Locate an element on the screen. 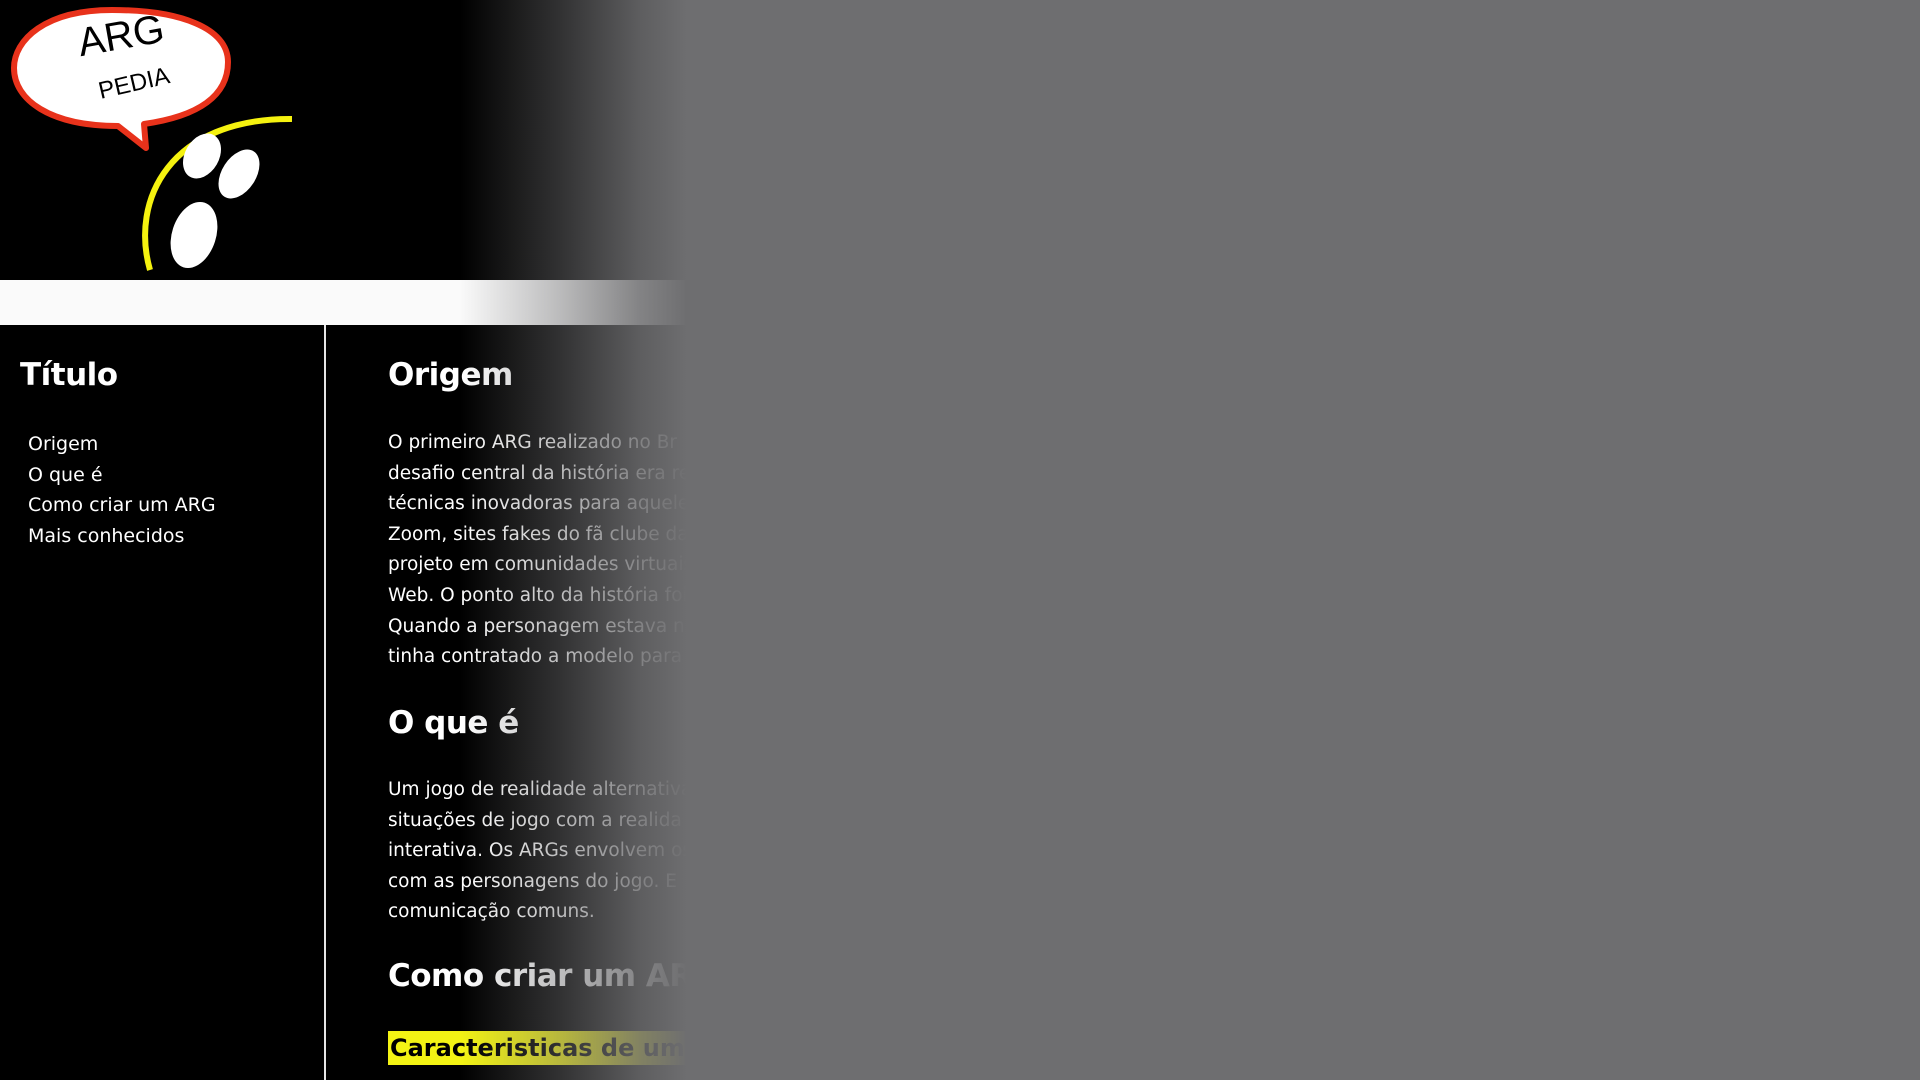 The width and height of the screenshot is (1920, 1080). header: ARG PEDIA is located at coordinates (343, 140).